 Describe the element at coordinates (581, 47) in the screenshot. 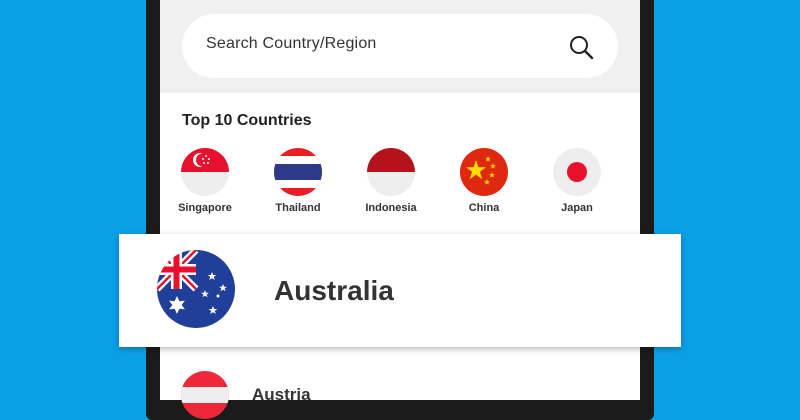

I see `search-icon` at that location.